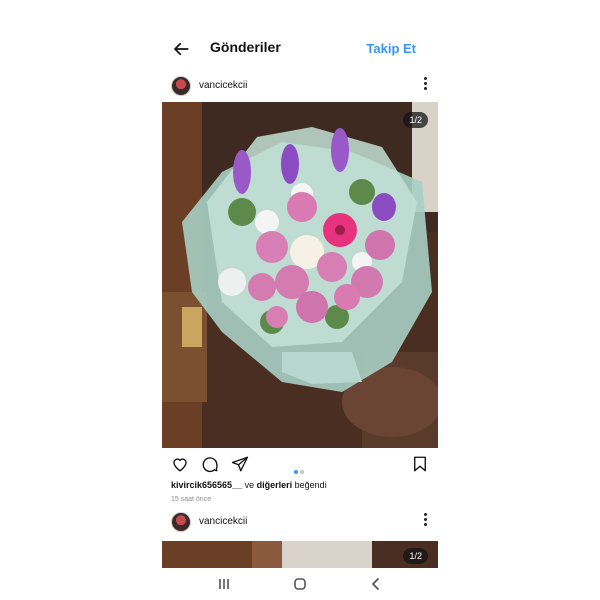 The width and height of the screenshot is (600, 600). Describe the element at coordinates (210, 464) in the screenshot. I see `comment-icon` at that location.